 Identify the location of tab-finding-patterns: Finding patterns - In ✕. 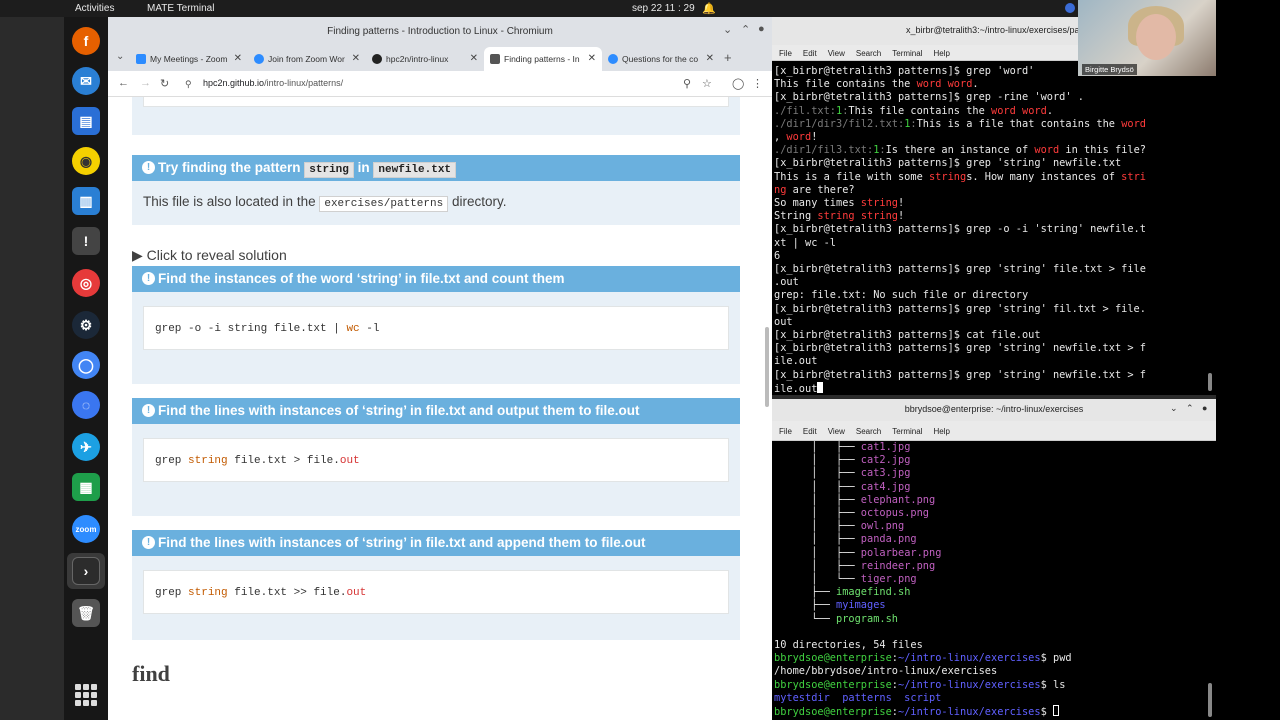
(543, 59).